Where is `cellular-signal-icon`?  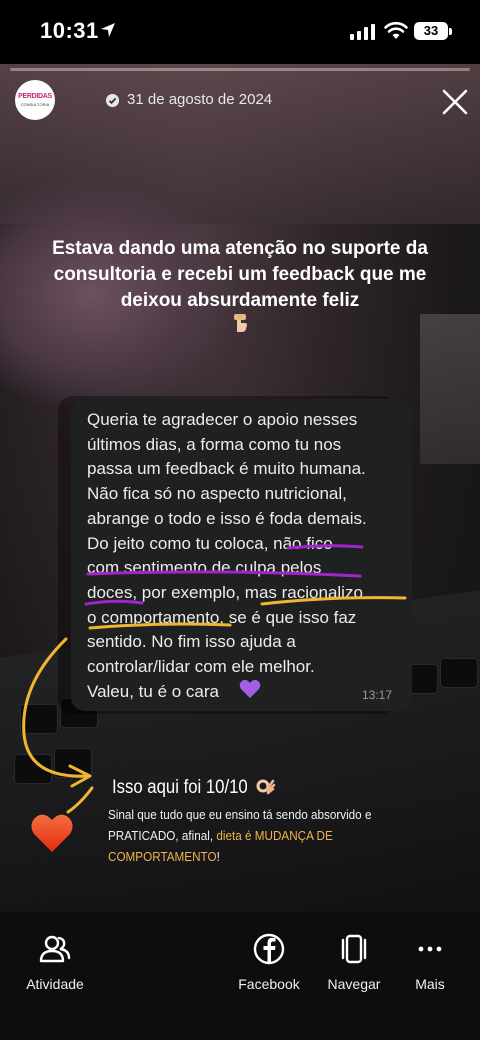 cellular-signal-icon is located at coordinates (362, 32).